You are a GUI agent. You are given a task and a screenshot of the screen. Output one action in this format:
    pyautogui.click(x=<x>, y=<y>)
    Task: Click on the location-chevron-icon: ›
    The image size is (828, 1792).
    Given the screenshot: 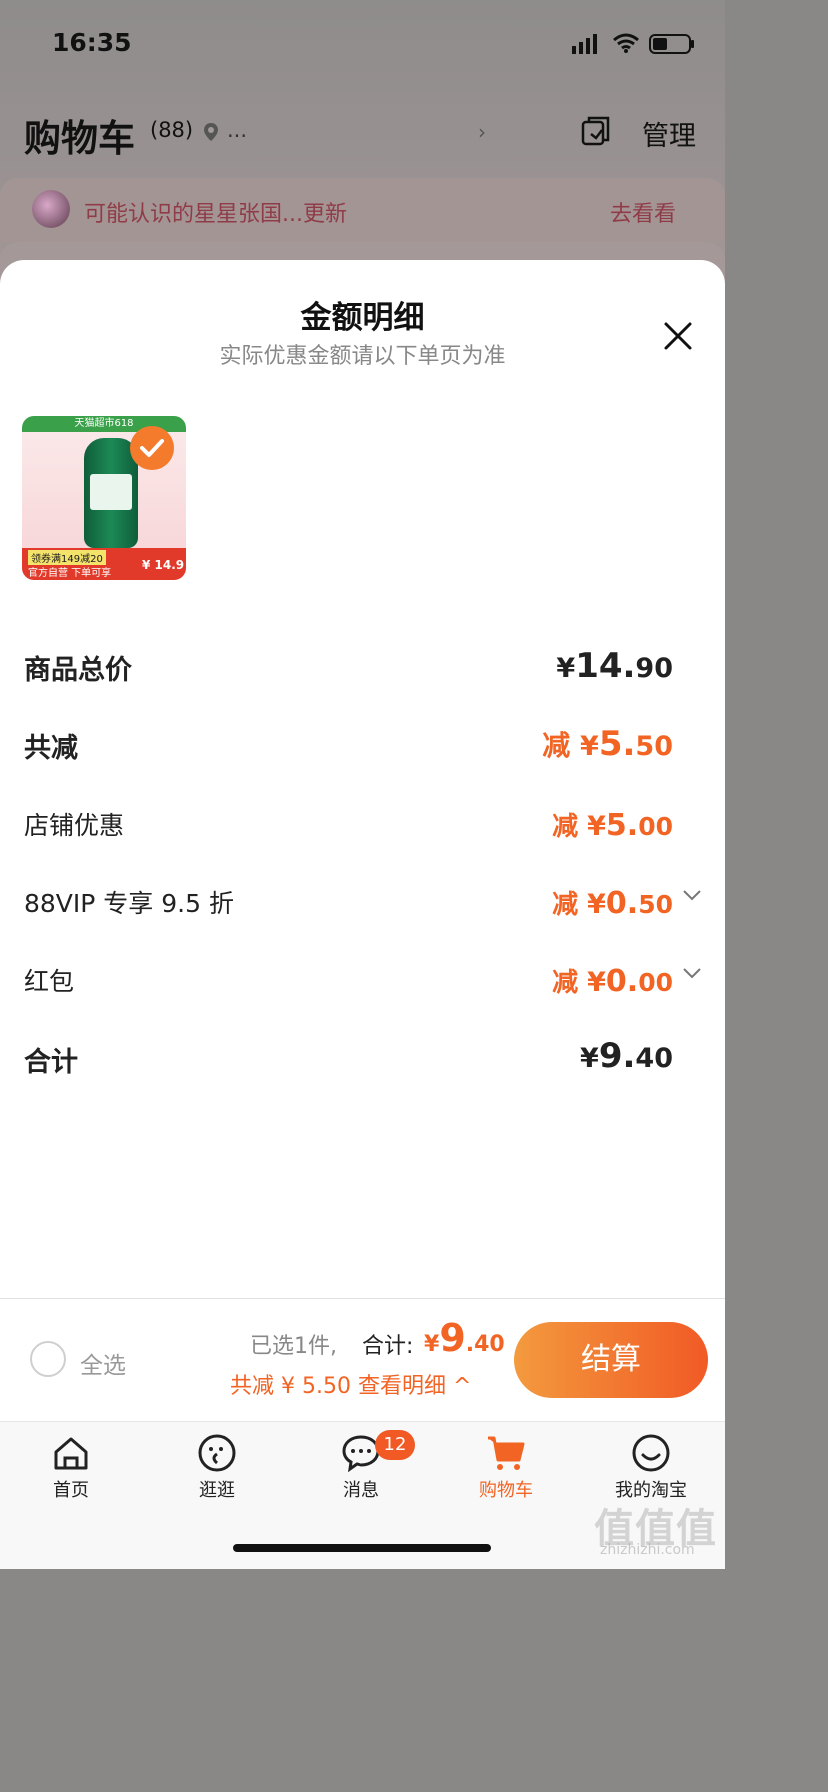 What is the action you would take?
    pyautogui.click(x=482, y=132)
    